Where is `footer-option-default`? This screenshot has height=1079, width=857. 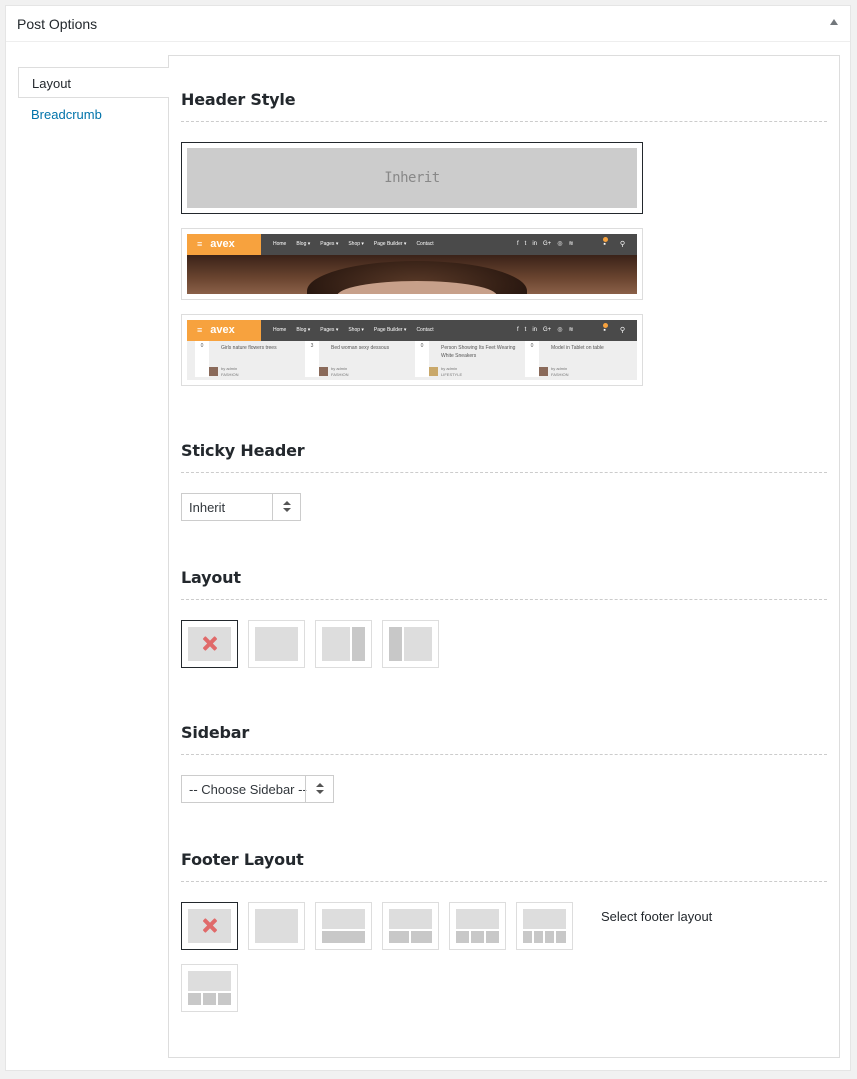
footer-option-default is located at coordinates (209, 926).